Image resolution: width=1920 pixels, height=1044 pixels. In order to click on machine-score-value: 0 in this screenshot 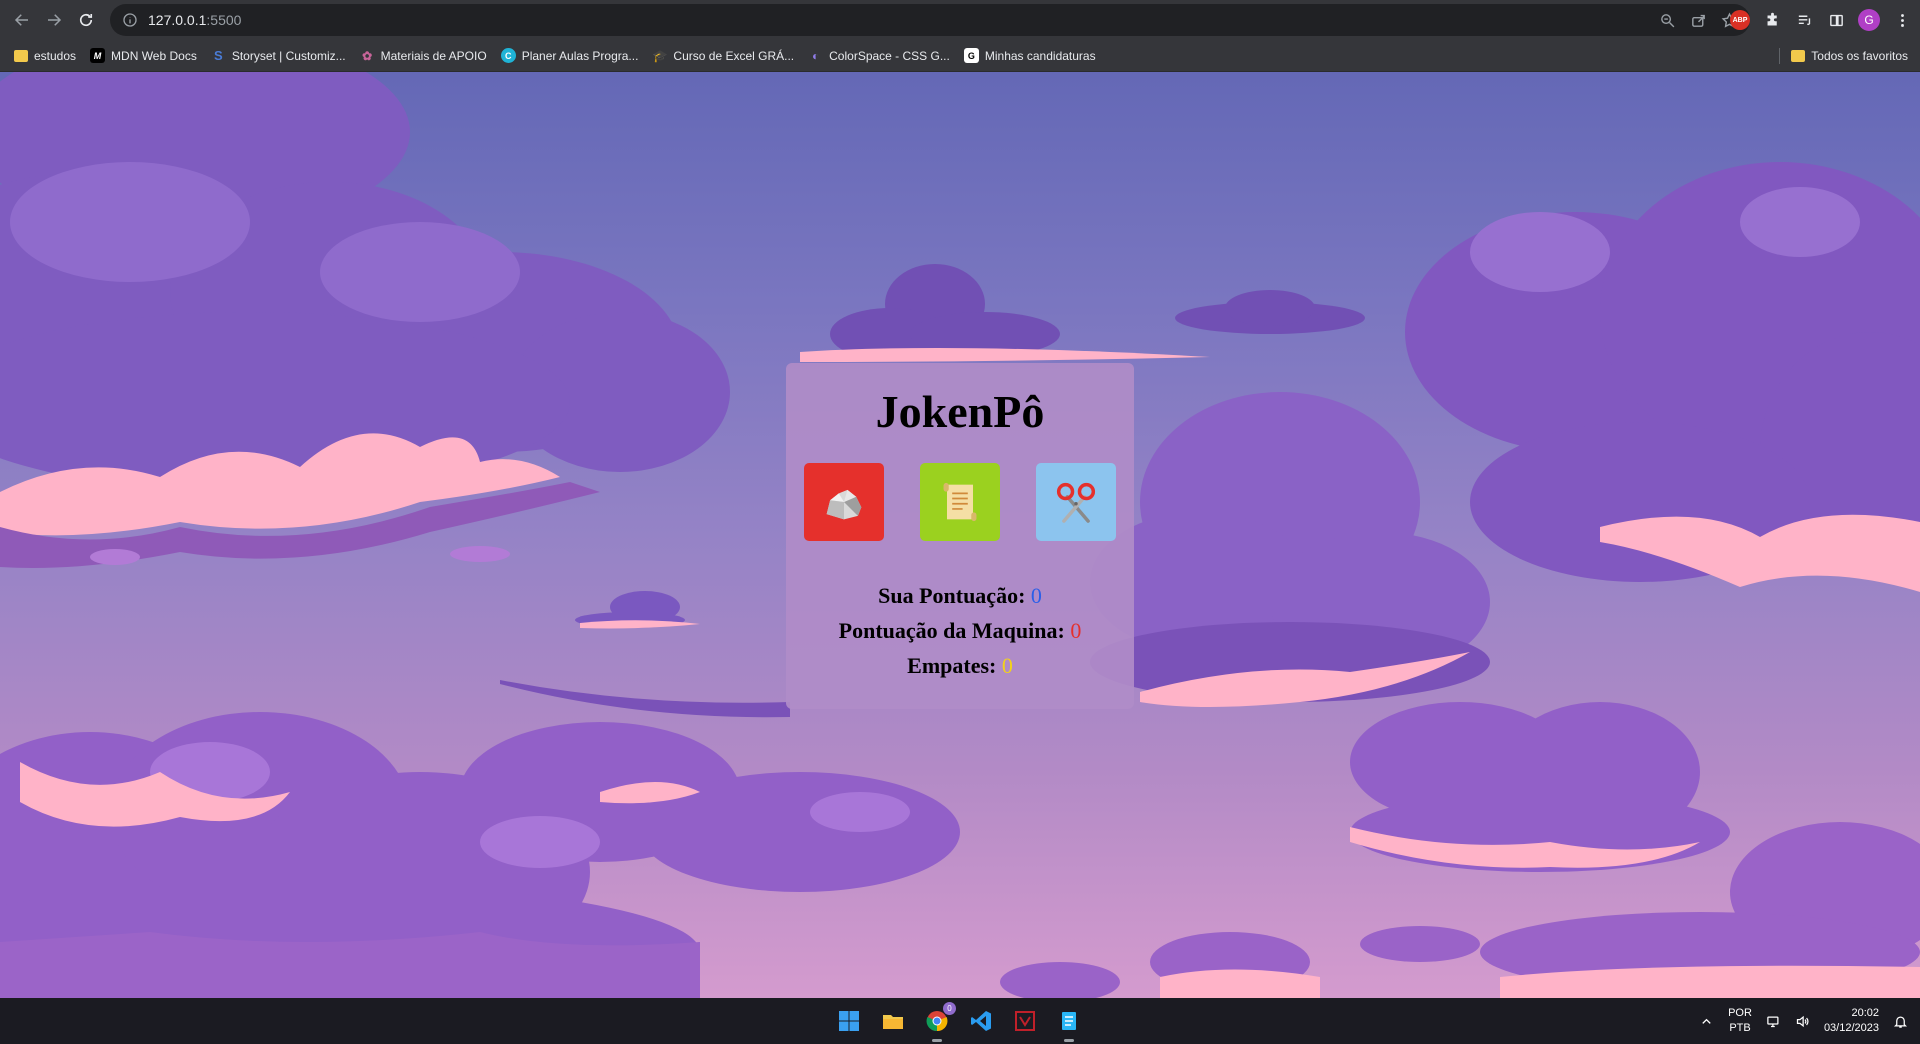, I will do `click(1076, 630)`.